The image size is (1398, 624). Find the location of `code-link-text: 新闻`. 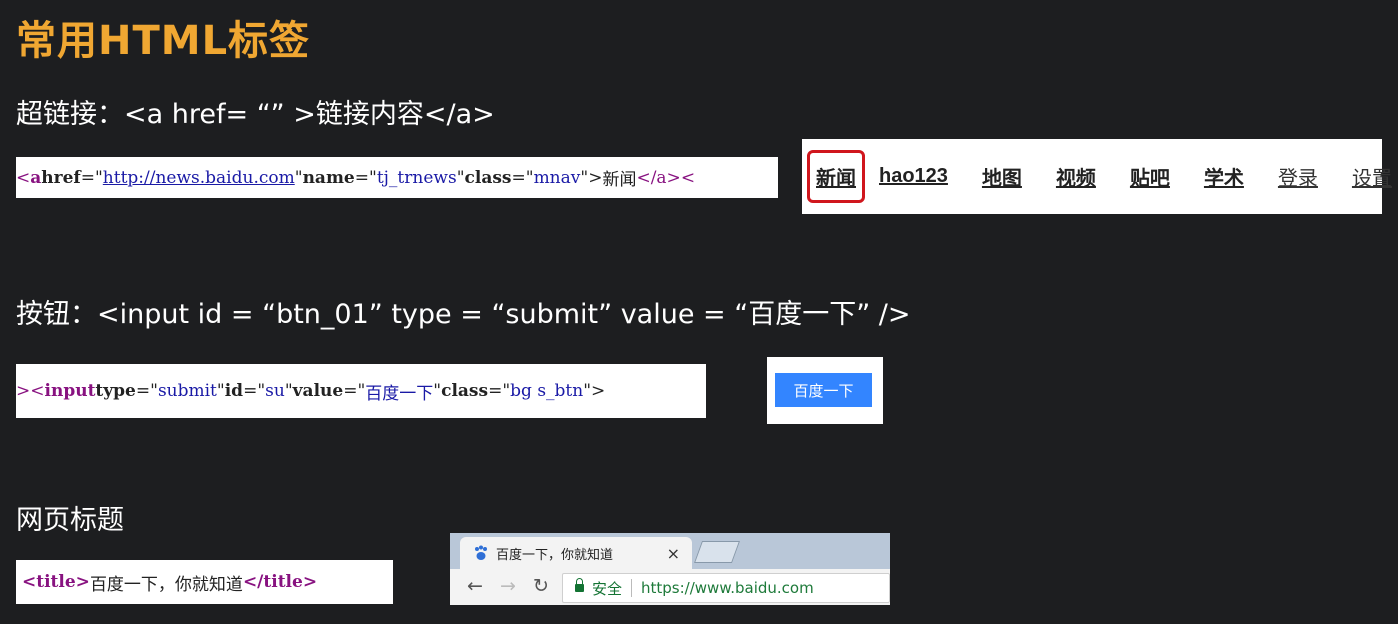

code-link-text: 新闻 is located at coordinates (619, 180).